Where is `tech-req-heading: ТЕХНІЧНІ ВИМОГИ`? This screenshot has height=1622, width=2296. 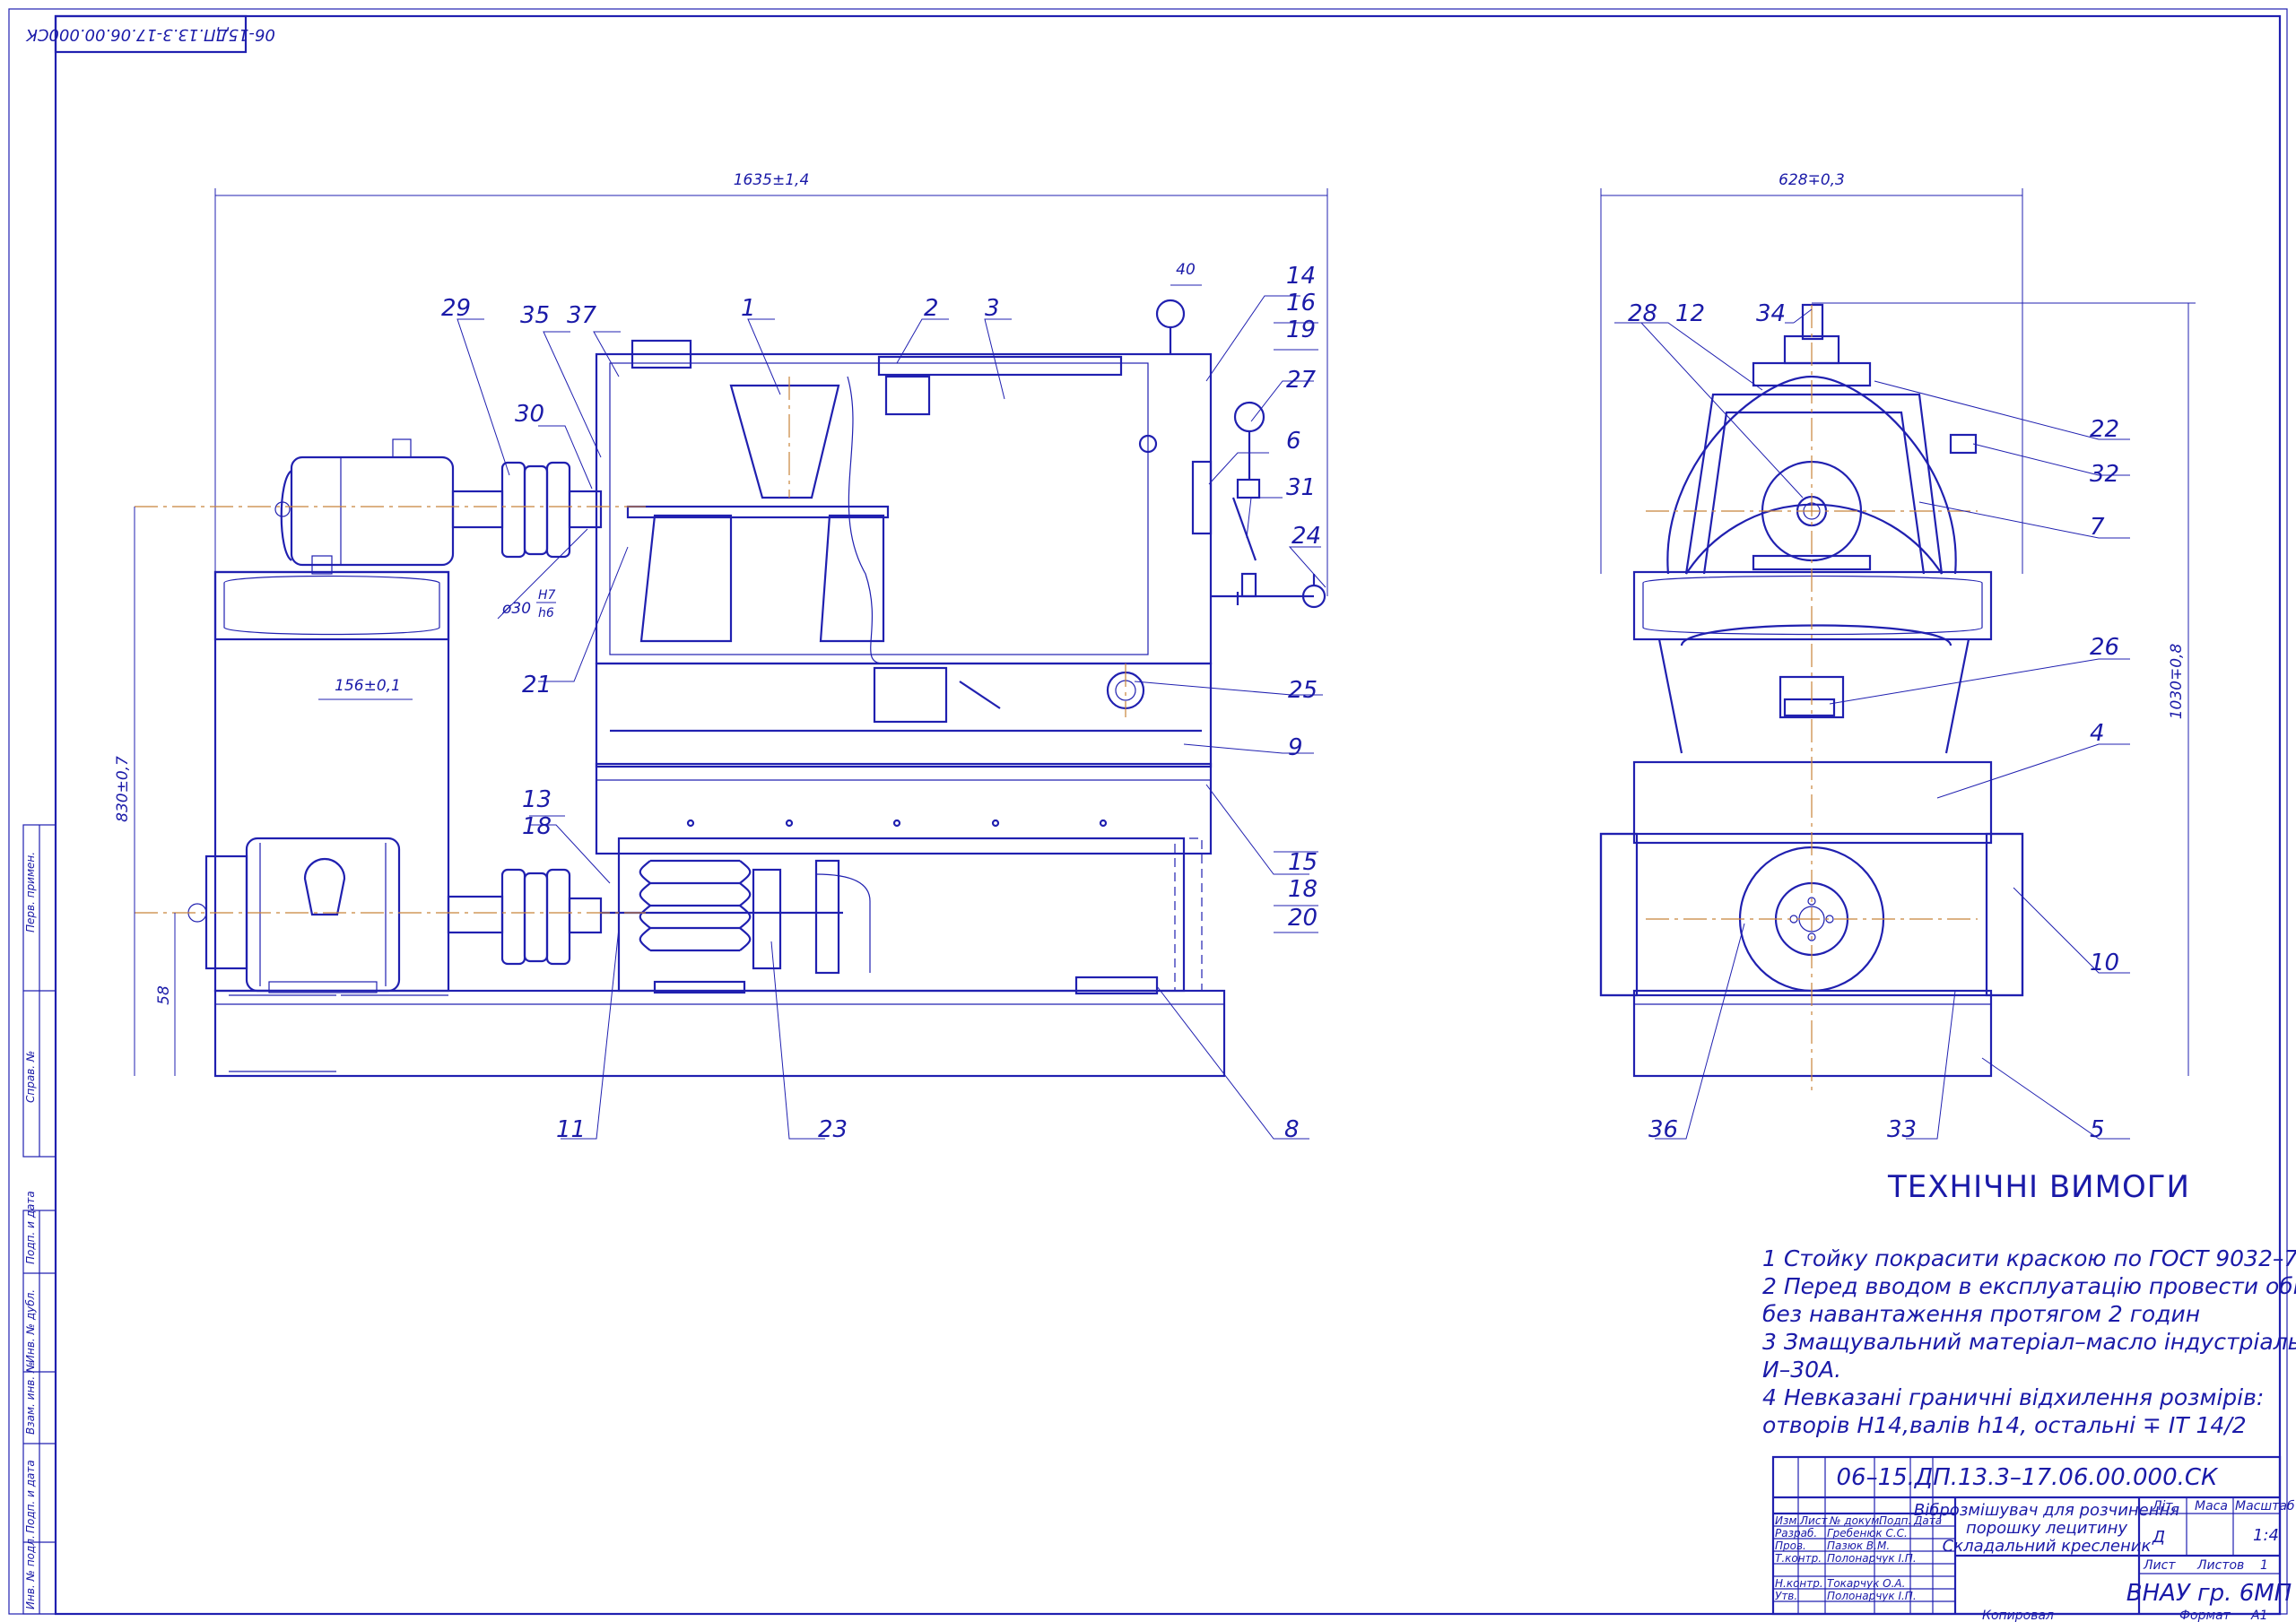
tech-req-heading: ТЕХНІЧНІ ВИМОГИ is located at coordinates (2038, 1187).